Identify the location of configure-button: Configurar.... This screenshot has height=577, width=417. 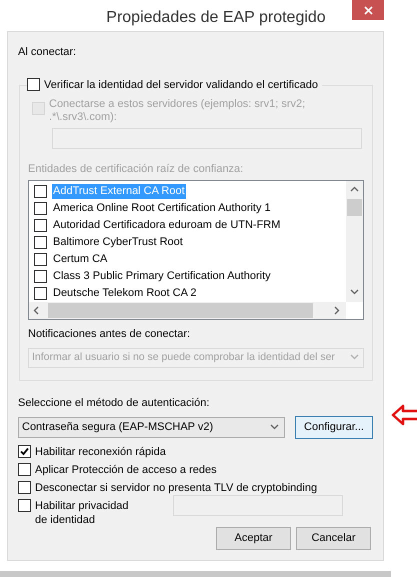
(334, 427).